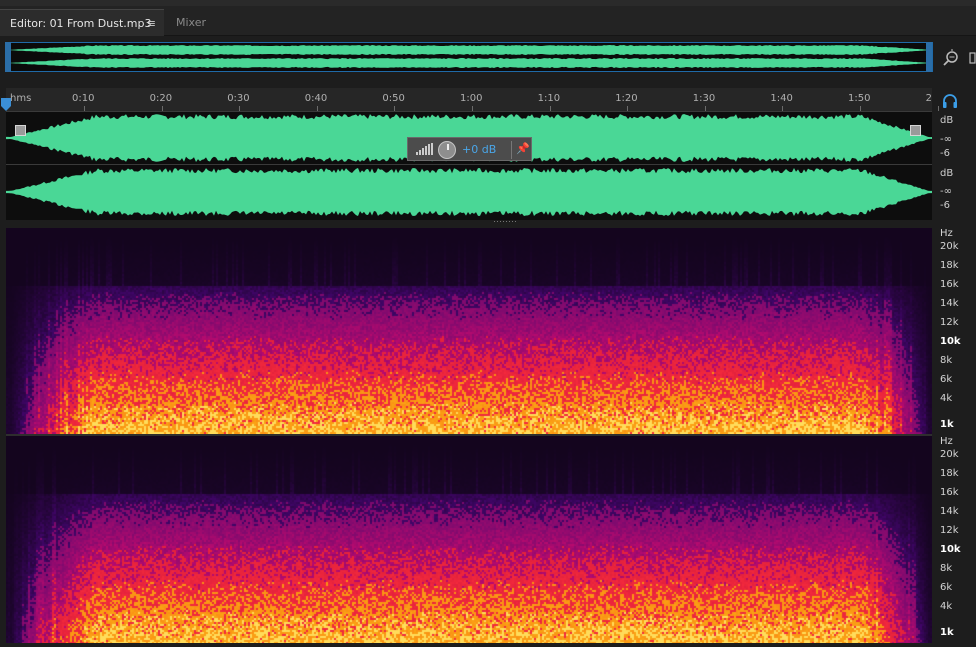 This screenshot has width=976, height=647. I want to click on volume-value: +0 dB, so click(479, 149).